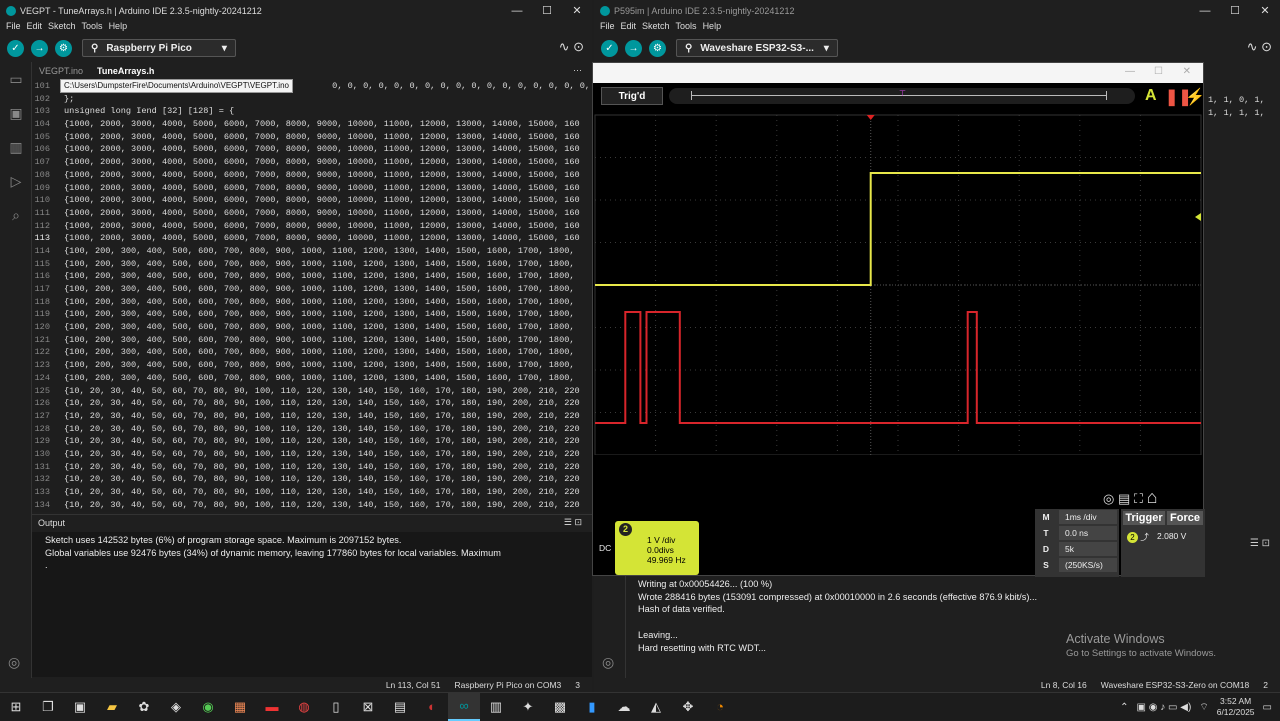  I want to click on app-icon: ✿, so click(144, 707).